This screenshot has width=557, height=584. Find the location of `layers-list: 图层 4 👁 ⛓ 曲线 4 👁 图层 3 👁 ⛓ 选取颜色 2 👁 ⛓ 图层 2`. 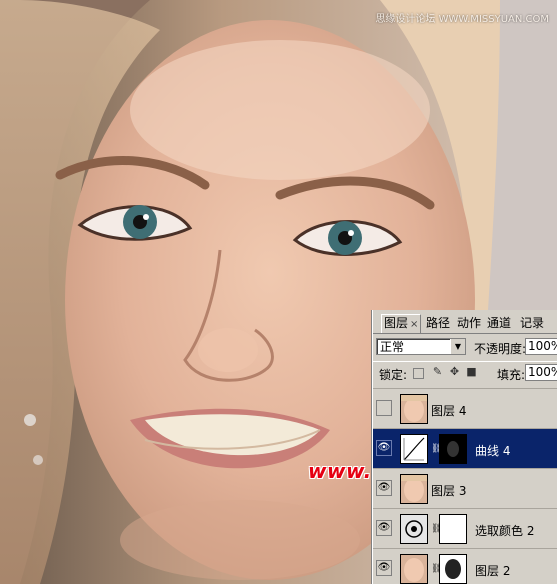

layers-list: 图层 4 👁 ⛓ 曲线 4 👁 图层 3 👁 ⛓ 选取颜色 2 👁 ⛓ 图层 2 is located at coordinates (465, 484).